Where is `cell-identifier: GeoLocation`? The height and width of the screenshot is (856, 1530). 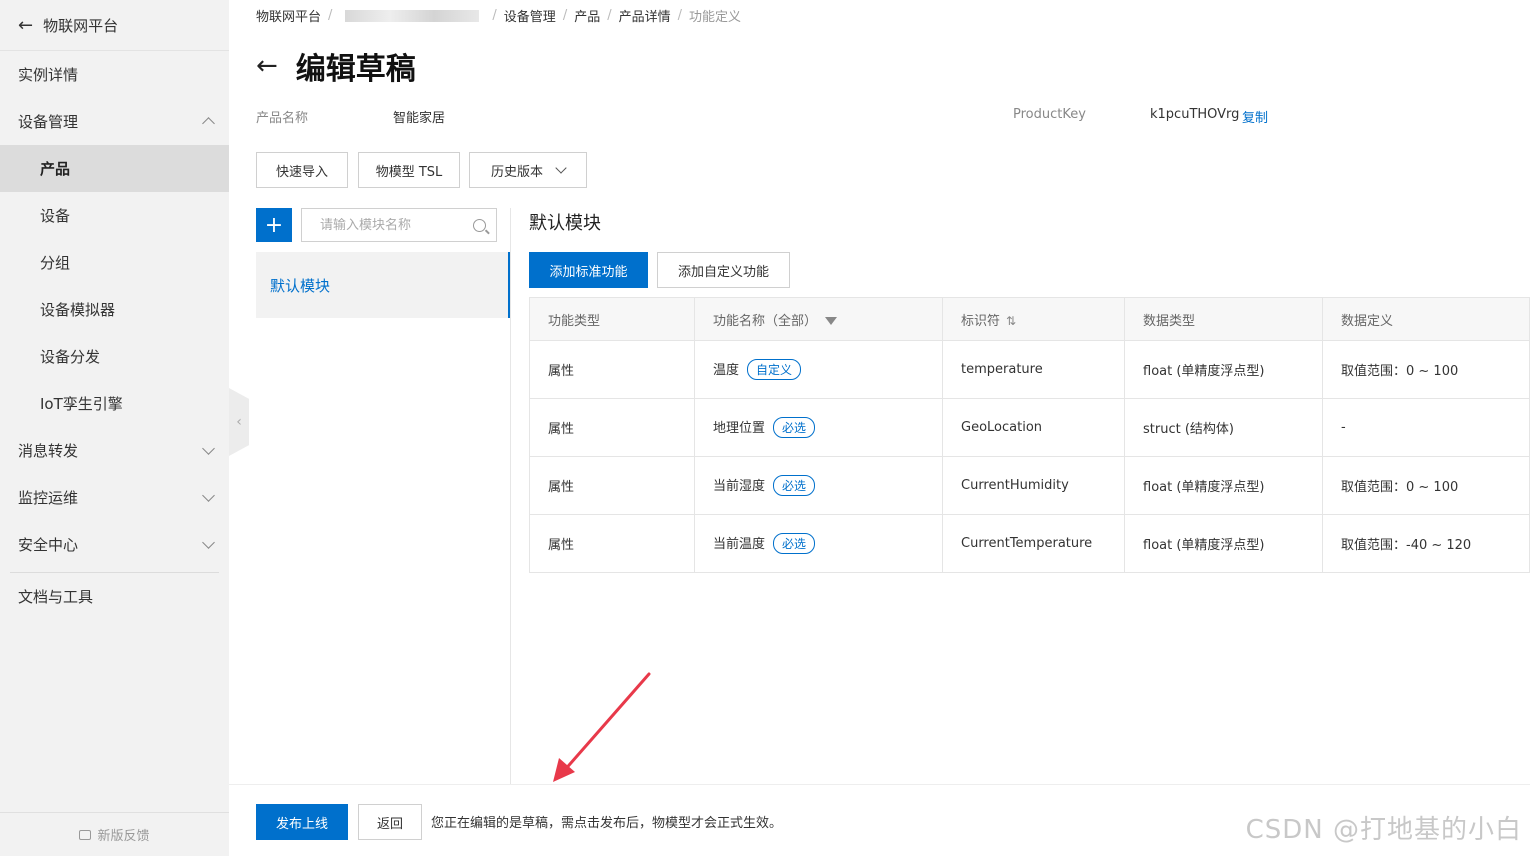 cell-identifier: GeoLocation is located at coordinates (1033, 427).